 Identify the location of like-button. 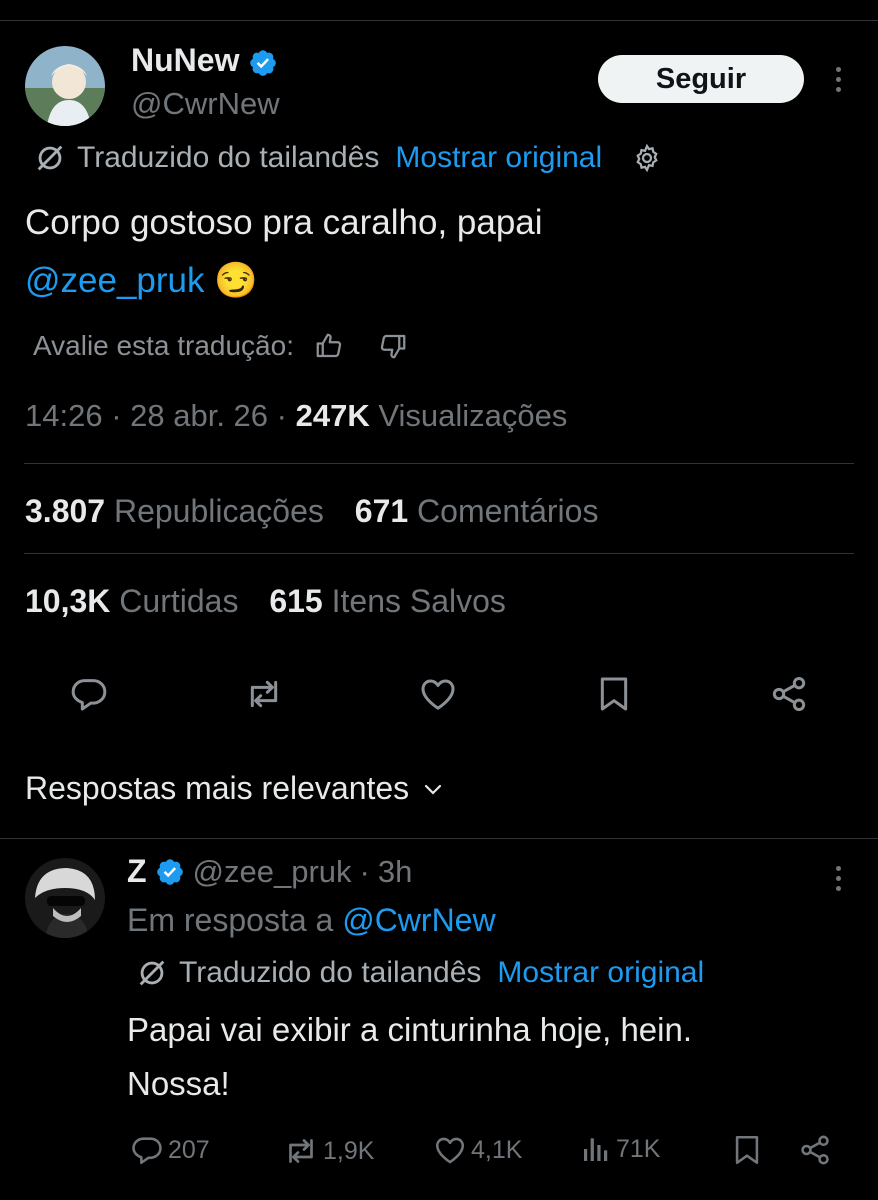
(438, 694).